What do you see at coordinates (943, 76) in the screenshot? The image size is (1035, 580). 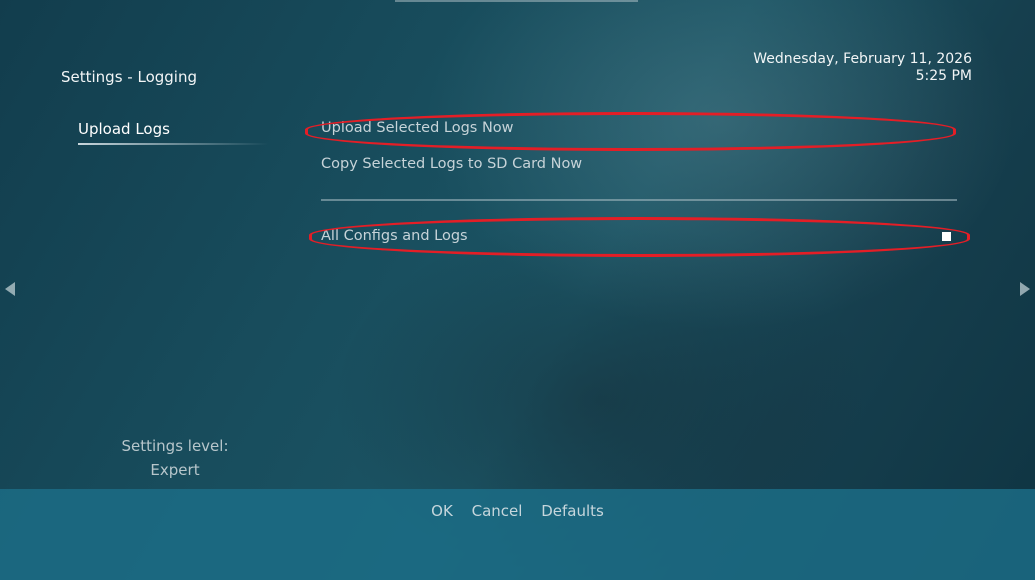 I see `time-text: 5:25 PM` at bounding box center [943, 76].